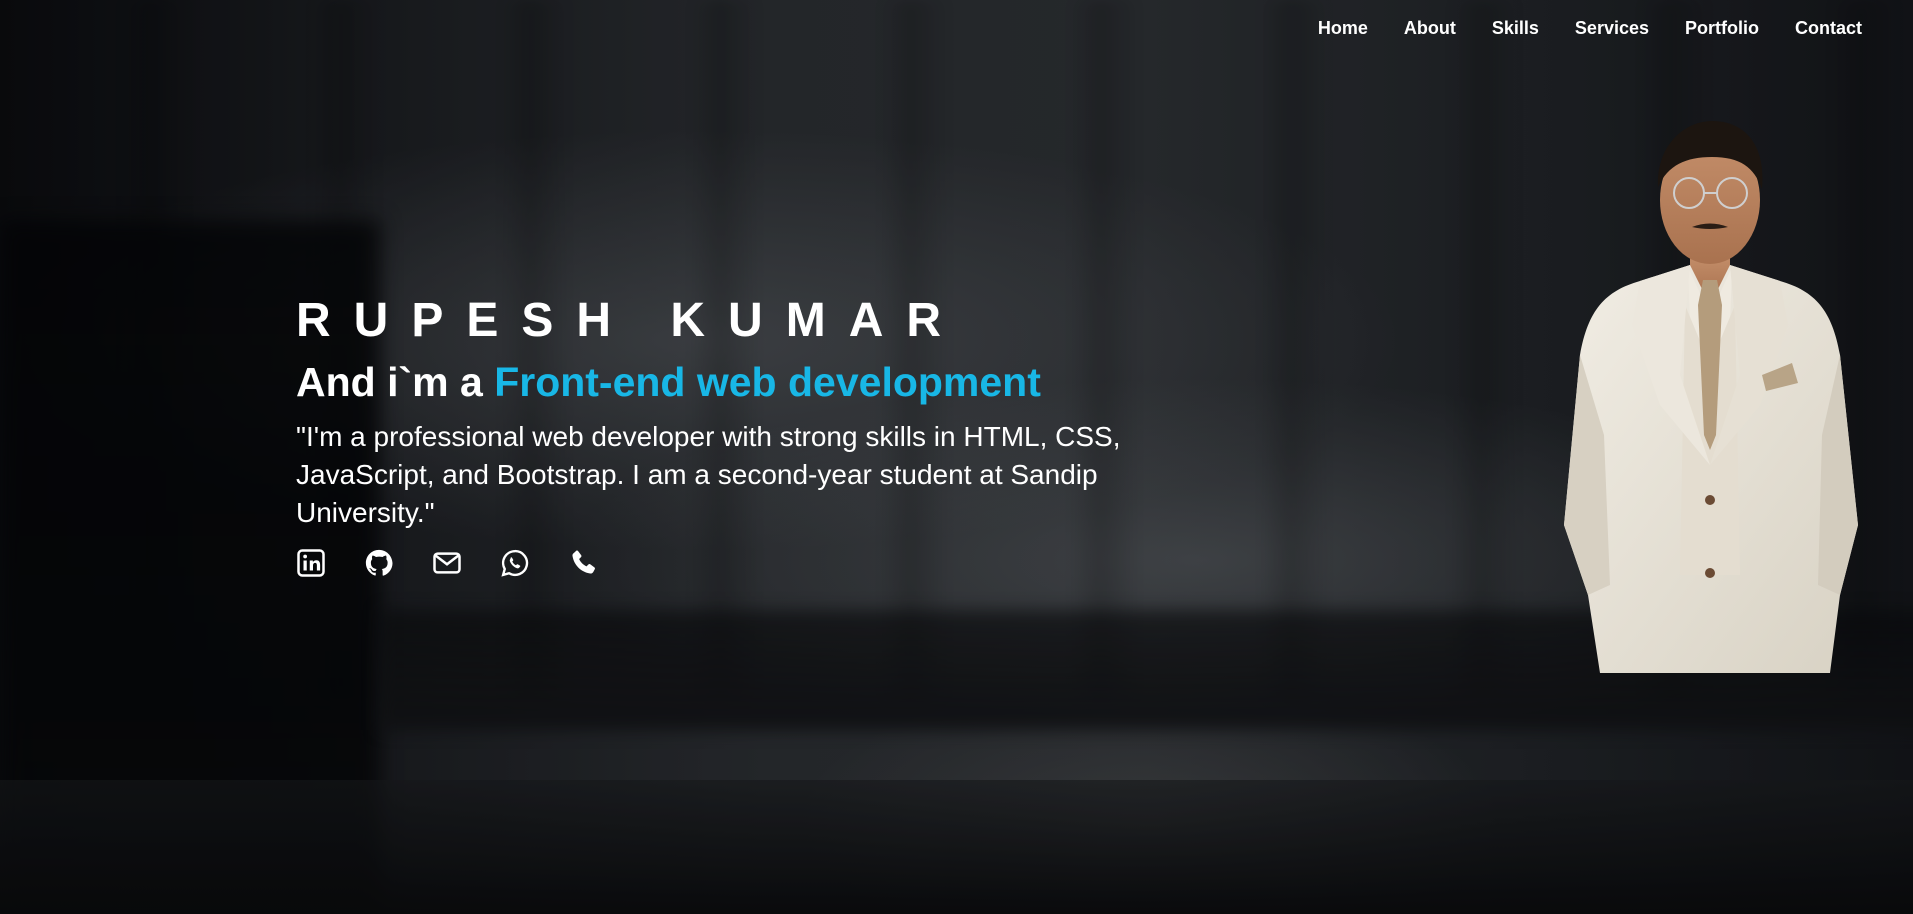 The height and width of the screenshot is (914, 1913). Describe the element at coordinates (1430, 28) in the screenshot. I see `nav-about: About` at that location.